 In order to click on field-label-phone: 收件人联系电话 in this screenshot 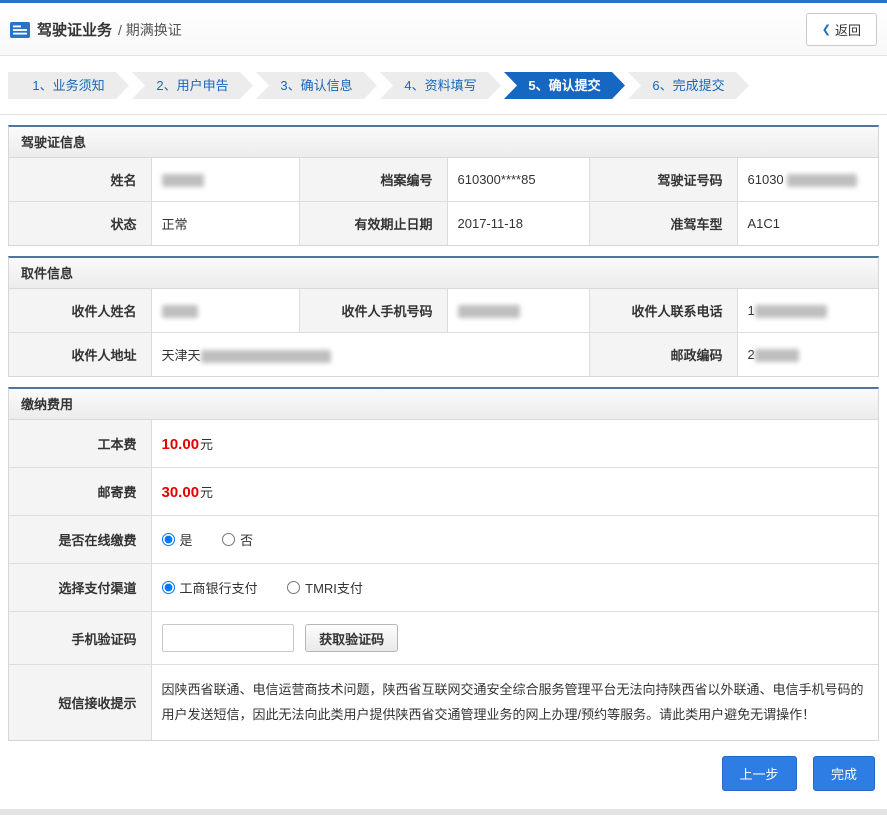, I will do `click(662, 311)`.